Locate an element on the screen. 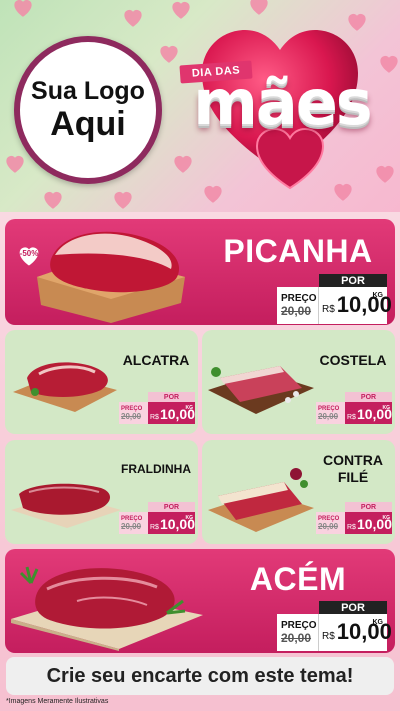 The height and width of the screenshot is (711, 400). product-name-line: FILÉ is located at coordinates (353, 476).